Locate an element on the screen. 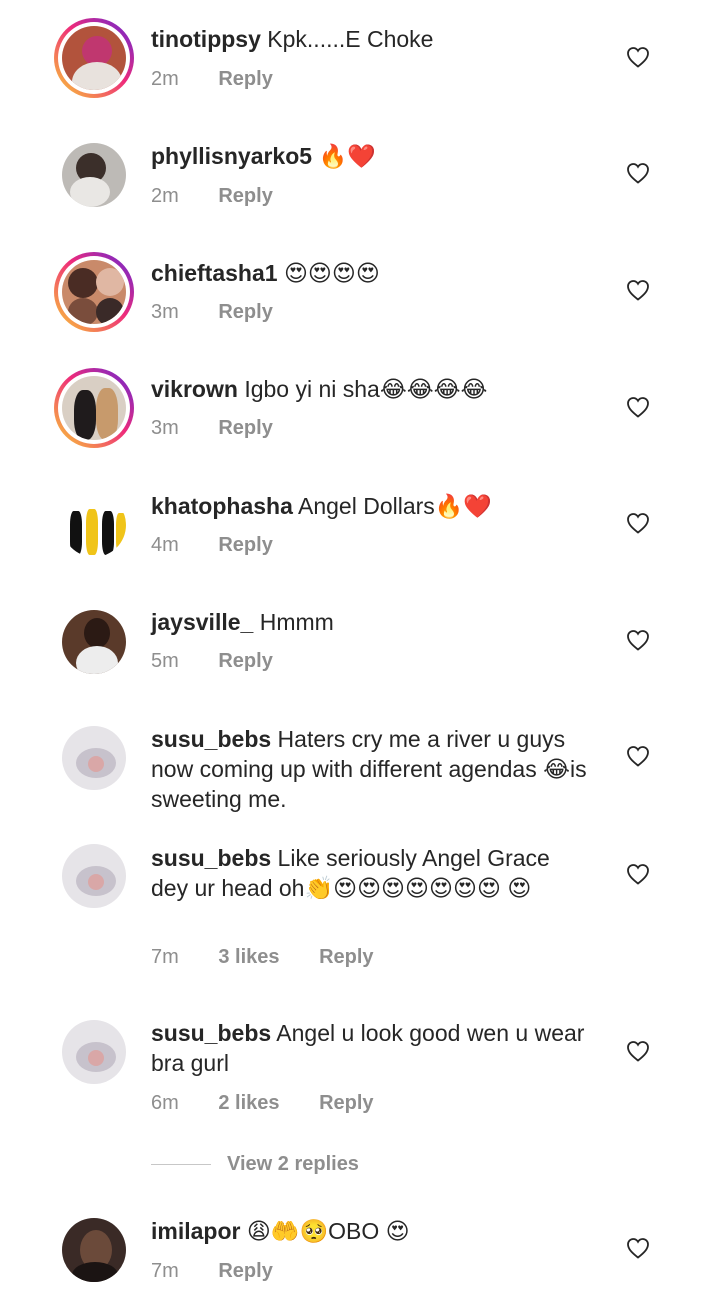  comment-body: Angel Dollars🔥❤️ is located at coordinates (395, 506).